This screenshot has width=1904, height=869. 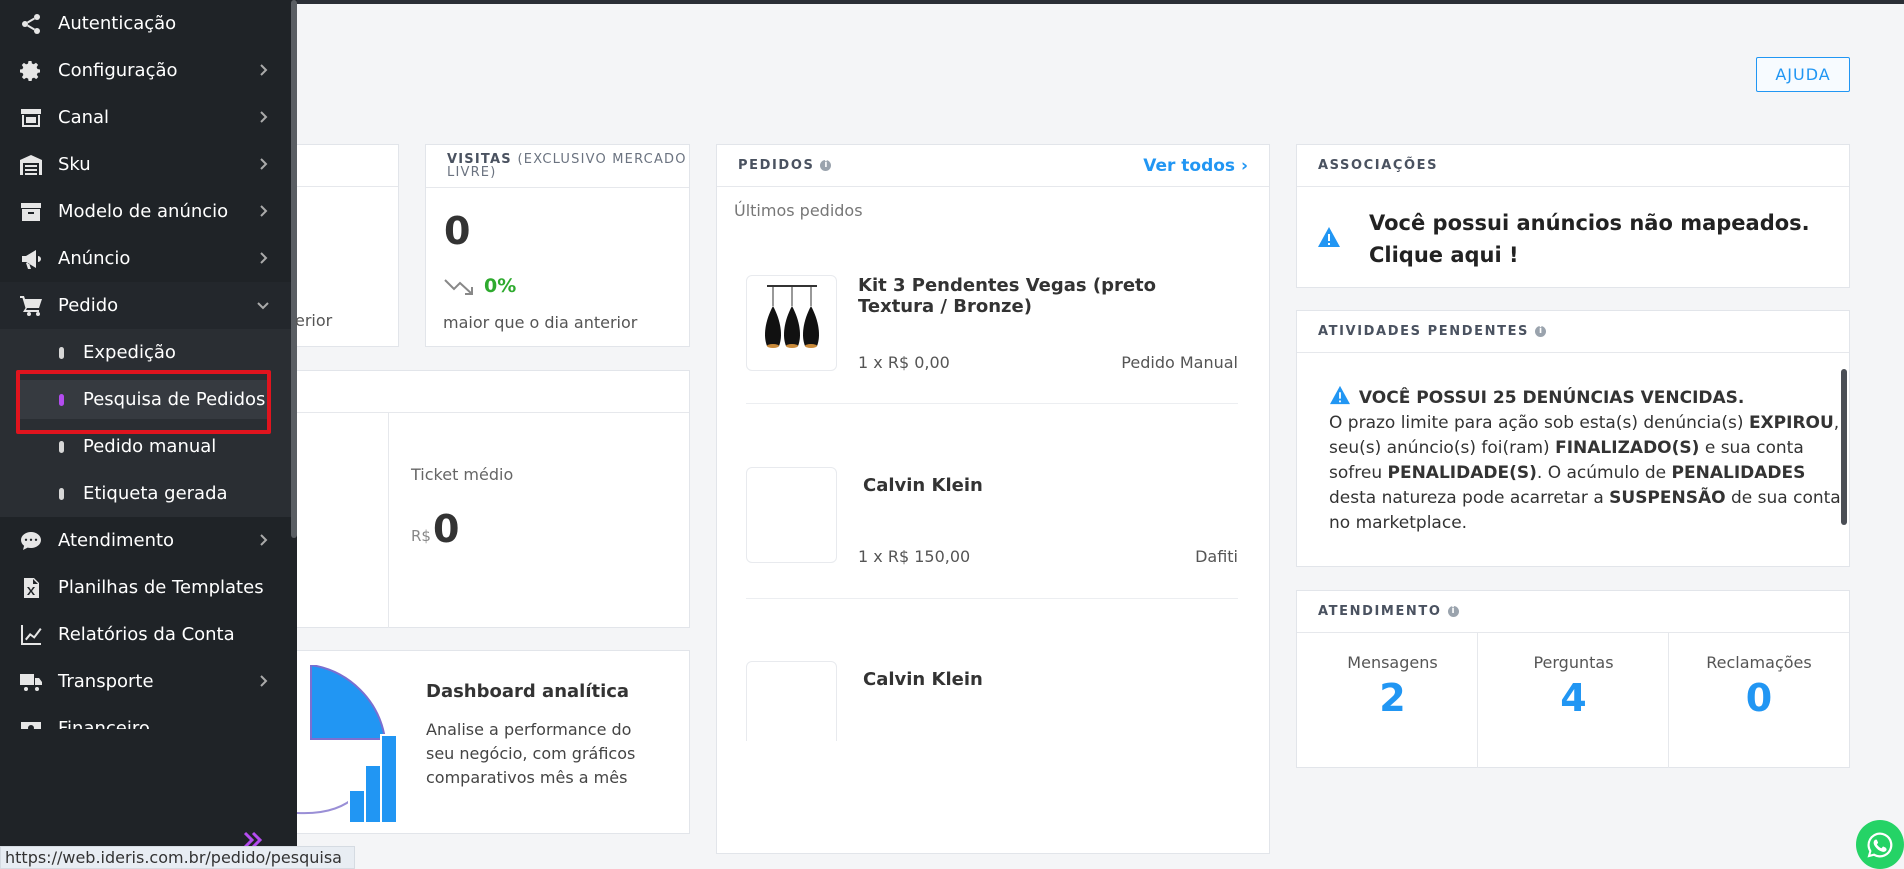 I want to click on order-item: Calvin Klein 1 x R$ 150,00 Dafiti, so click(x=992, y=517).